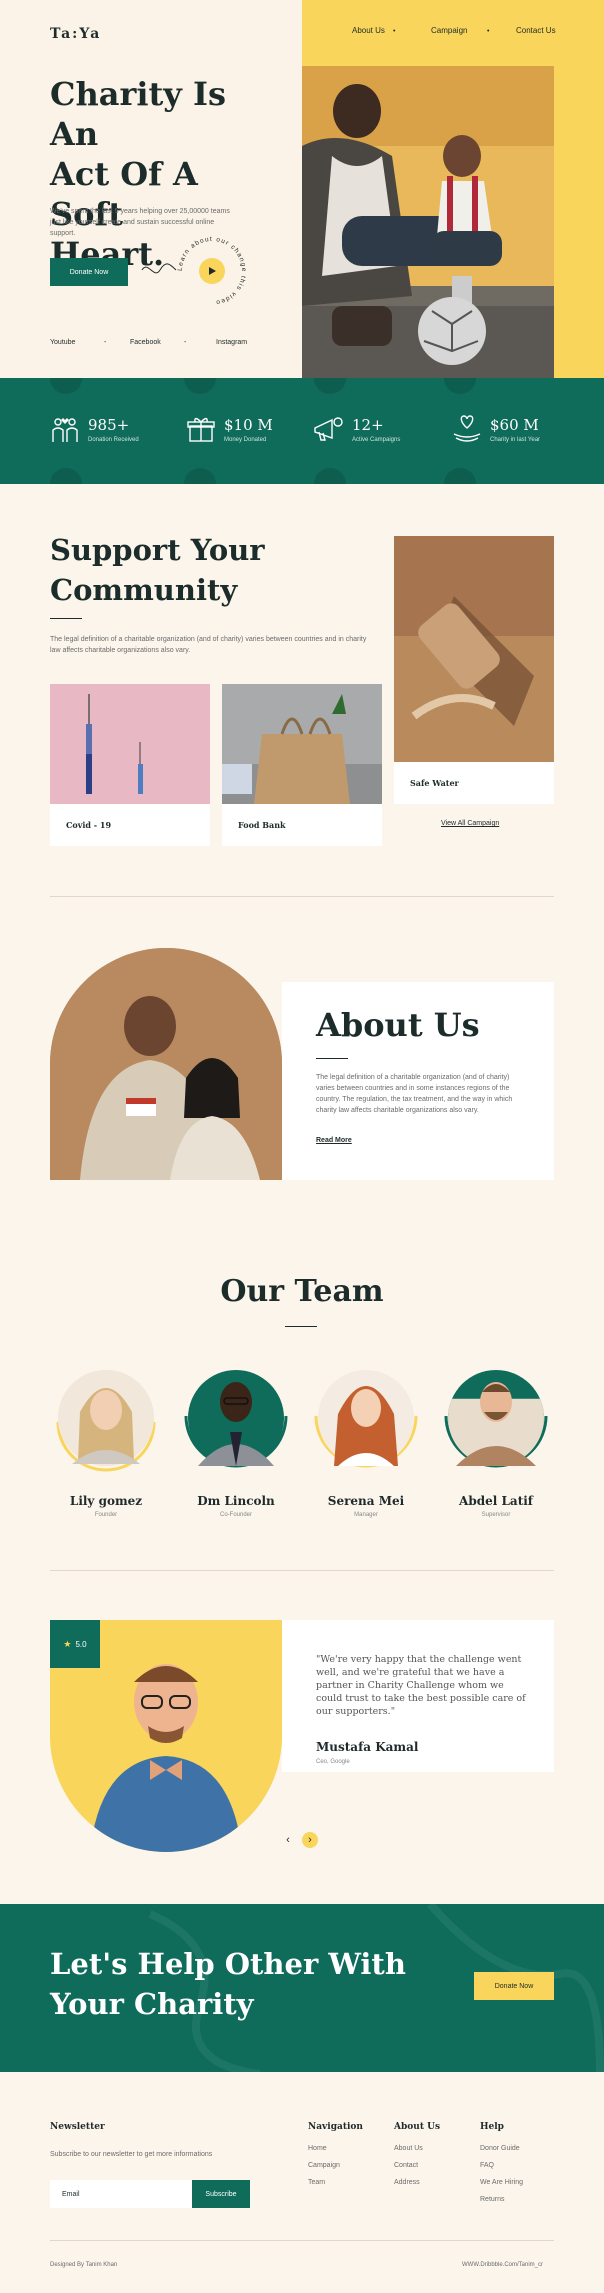  I want to click on team-avatar-lily, so click(106, 1418).